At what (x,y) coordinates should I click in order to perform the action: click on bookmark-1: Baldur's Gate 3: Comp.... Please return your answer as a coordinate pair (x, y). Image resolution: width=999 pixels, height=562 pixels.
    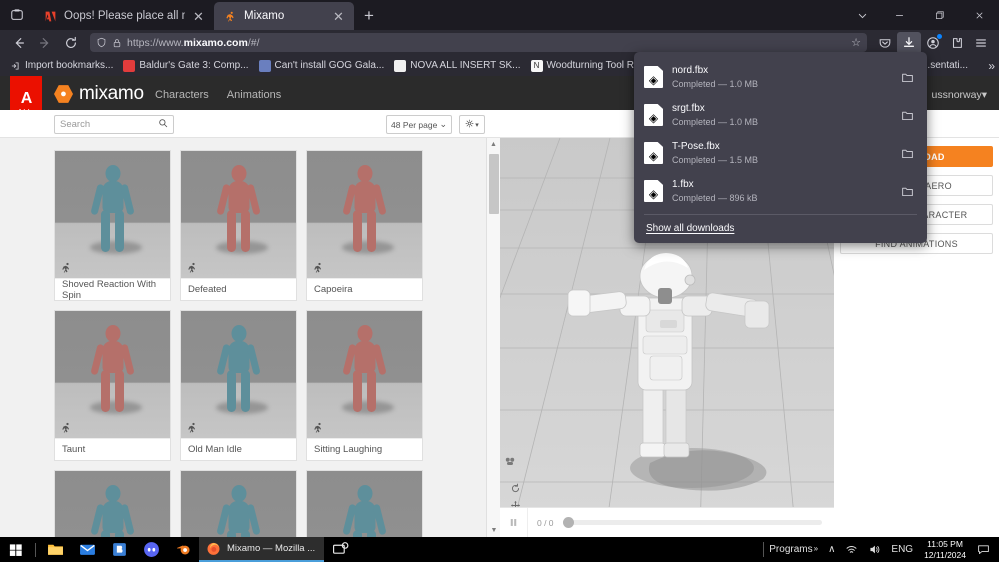
    Looking at the image, I should click on (185, 65).